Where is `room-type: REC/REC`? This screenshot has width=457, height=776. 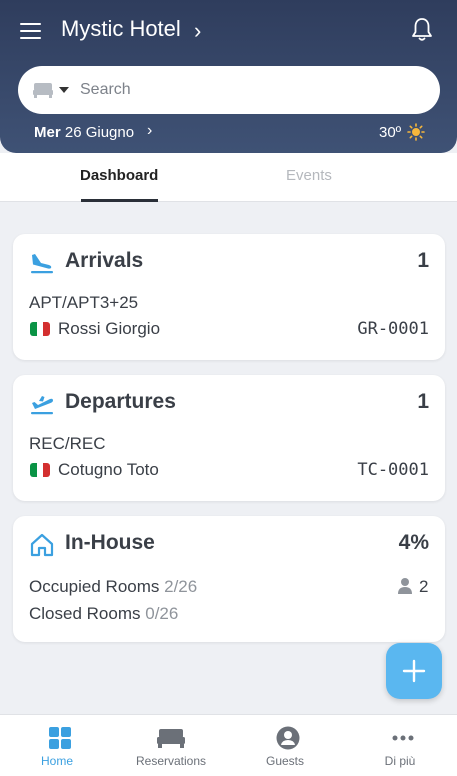
room-type: REC/REC is located at coordinates (67, 443).